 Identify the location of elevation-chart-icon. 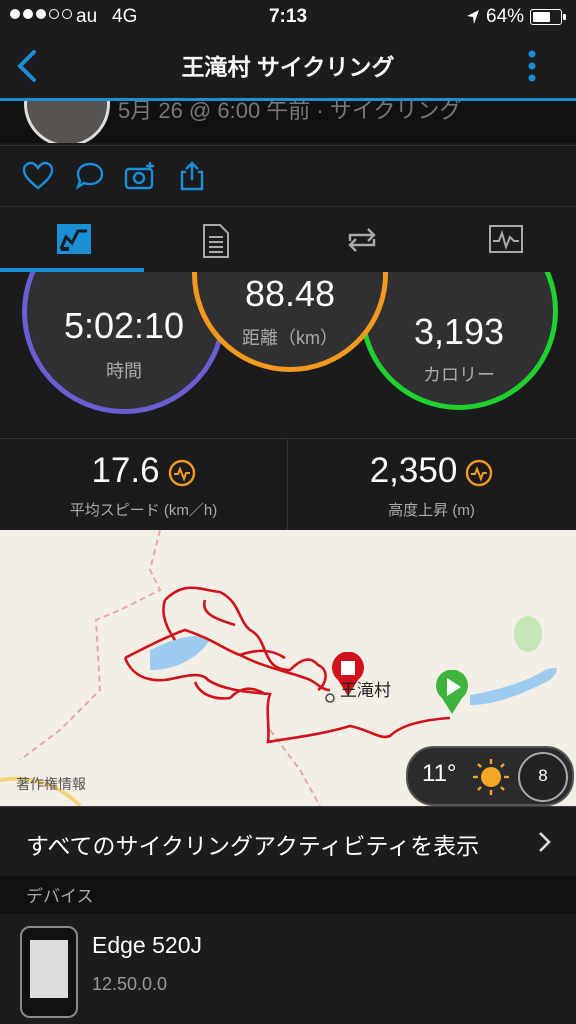
(479, 473).